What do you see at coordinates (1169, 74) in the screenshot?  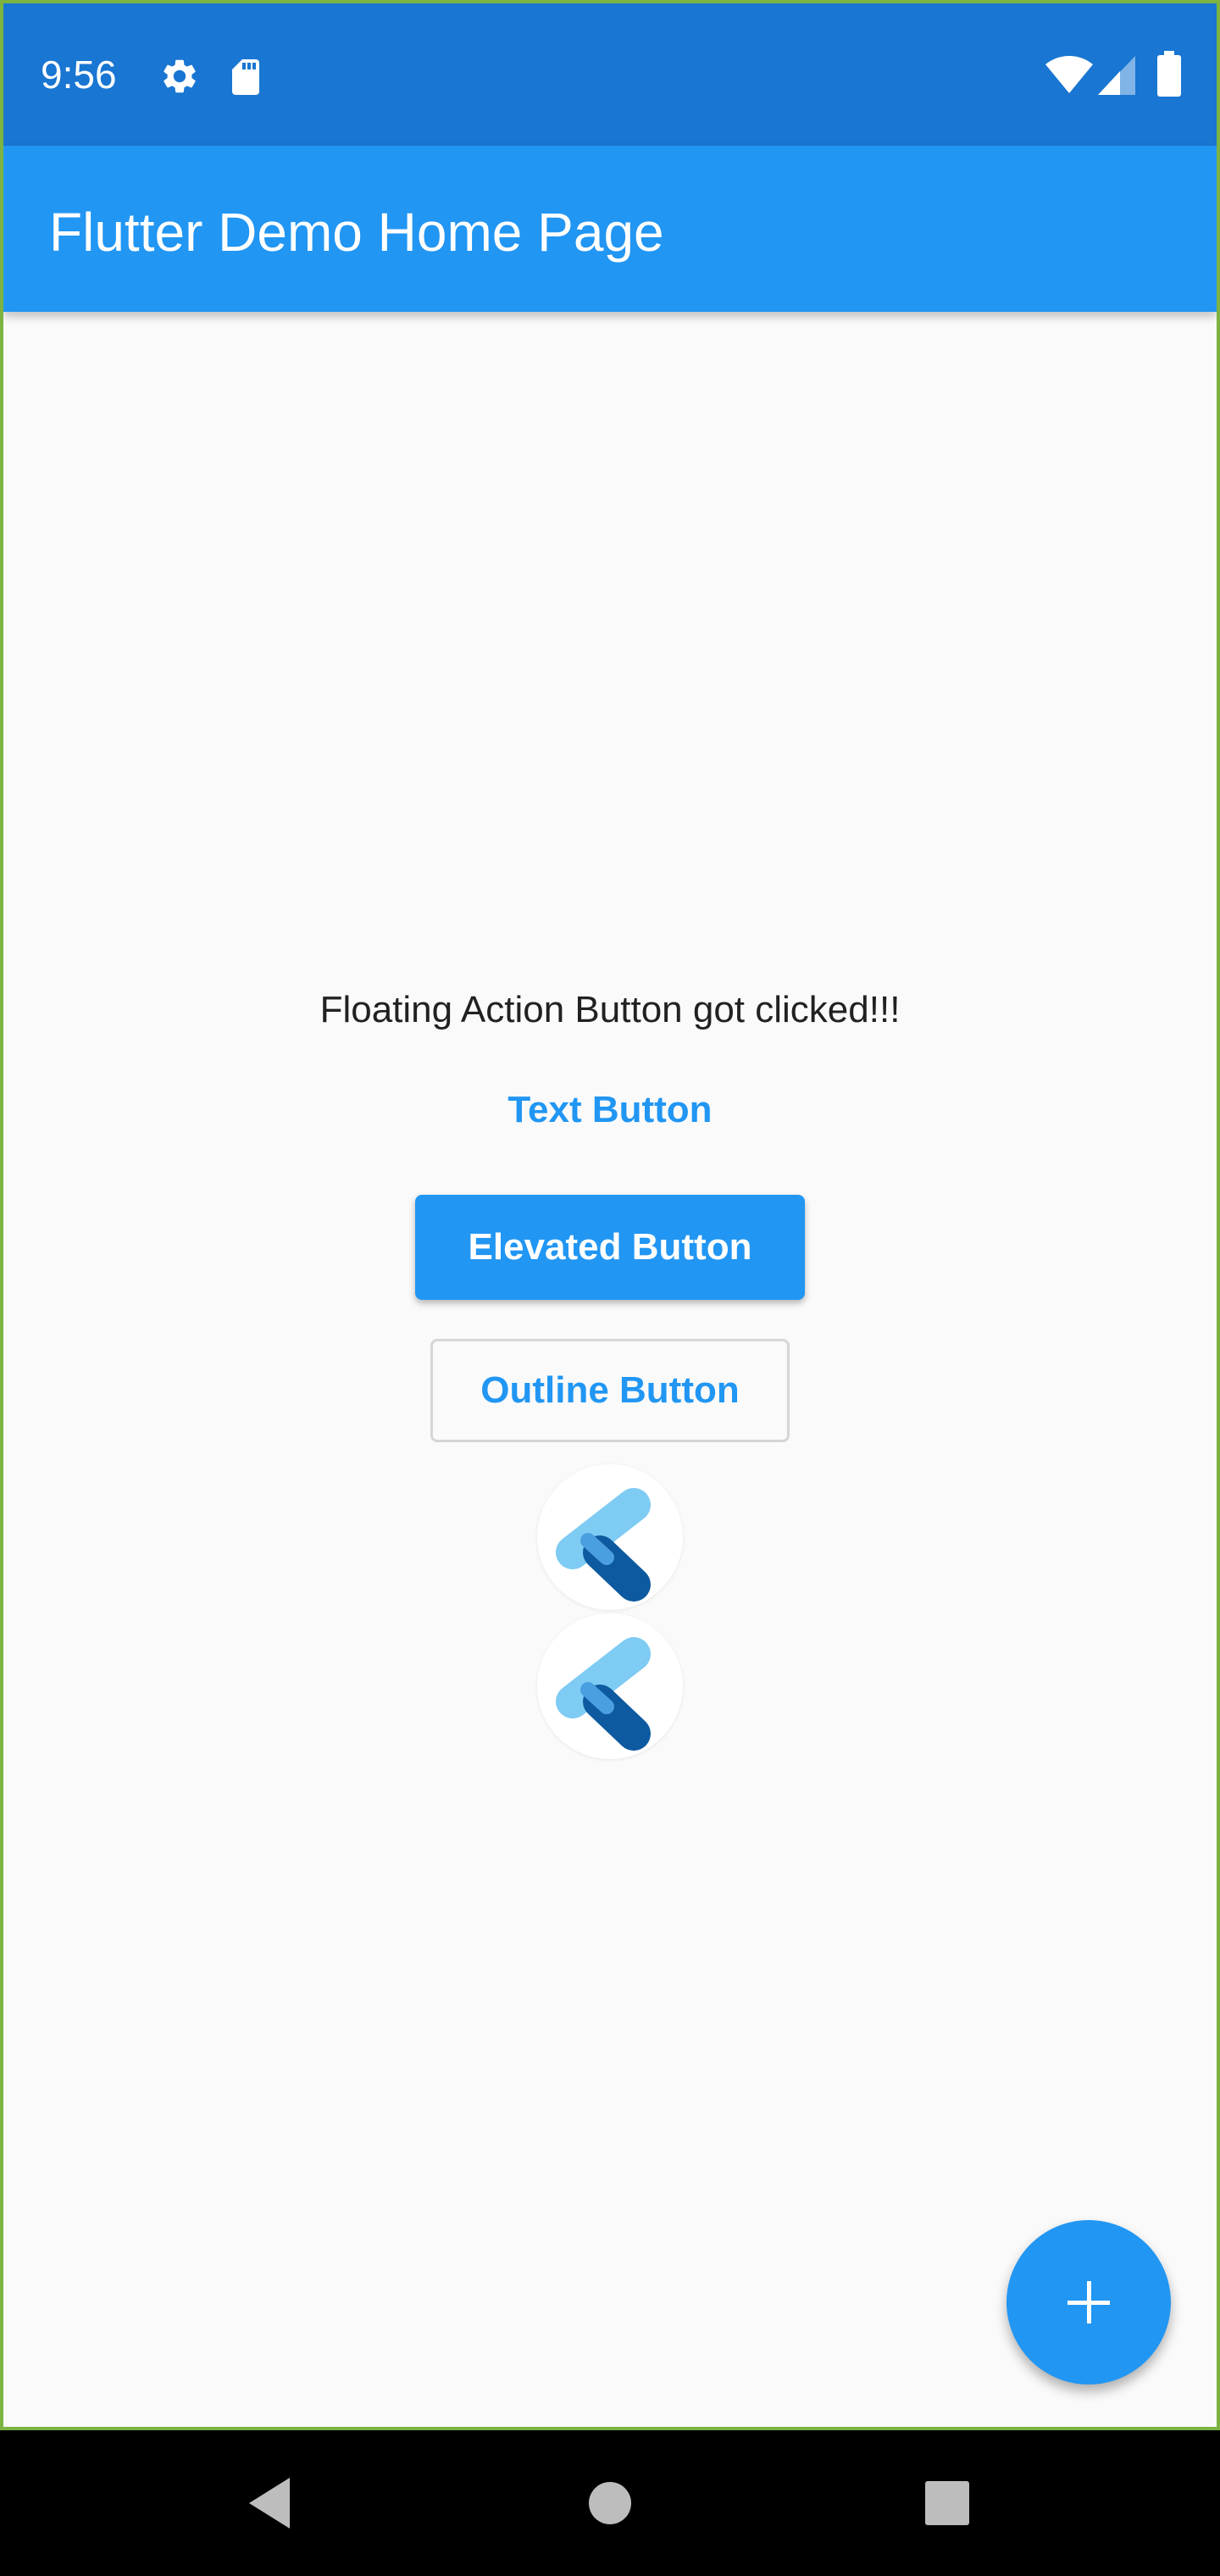 I see `battery-icon` at bounding box center [1169, 74].